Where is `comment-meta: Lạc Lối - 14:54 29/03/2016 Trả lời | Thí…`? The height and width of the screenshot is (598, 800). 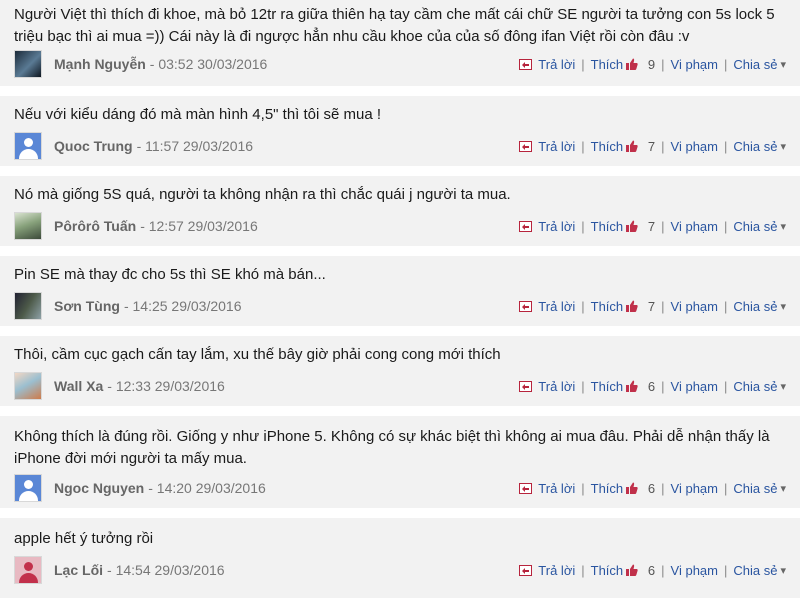 comment-meta: Lạc Lối - 14:54 29/03/2016 Trả lời | Thí… is located at coordinates (407, 570).